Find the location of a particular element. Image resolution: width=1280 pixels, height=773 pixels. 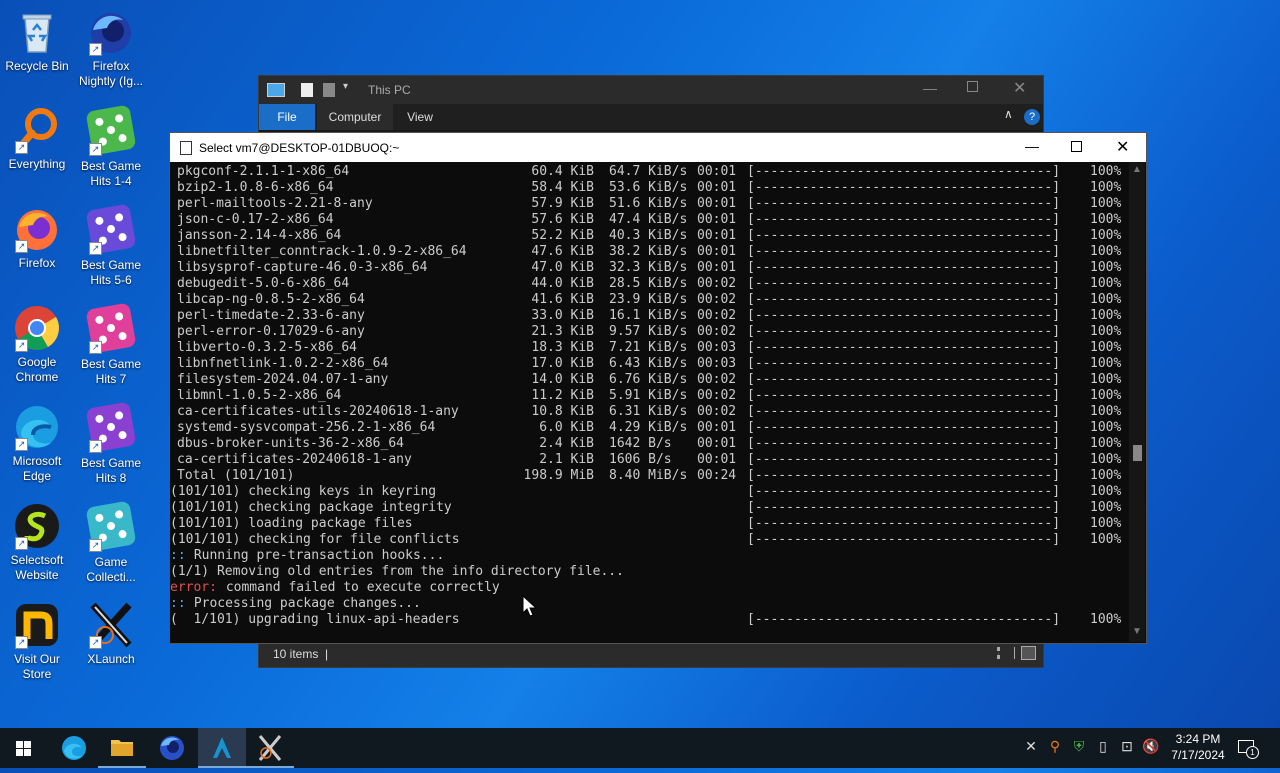

desktop-icon-selectsoft-website: ↗ Selectsoft Website is located at coordinates (37, 542).